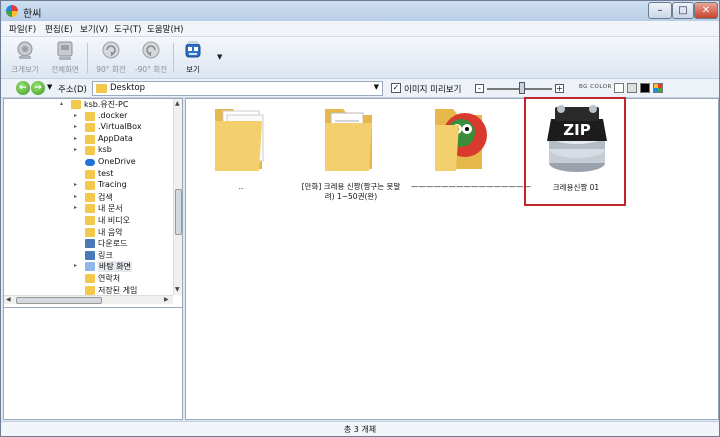 This screenshot has height=437, width=720. What do you see at coordinates (576, 130) in the screenshot?
I see `zip-label: ZIP` at bounding box center [576, 130].